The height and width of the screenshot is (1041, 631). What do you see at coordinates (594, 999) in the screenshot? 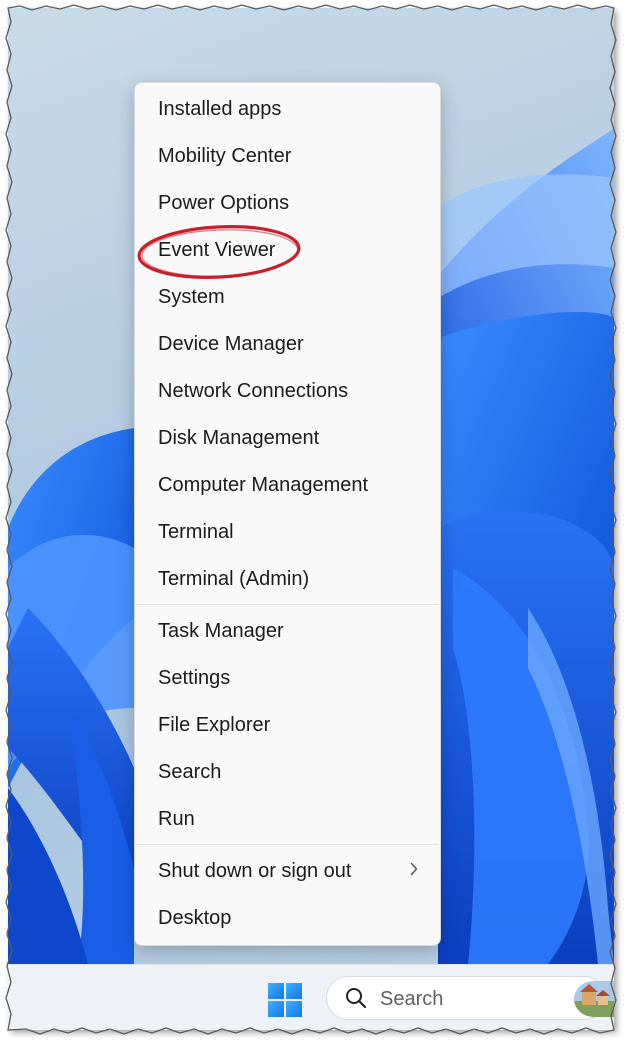
I see `avatar` at bounding box center [594, 999].